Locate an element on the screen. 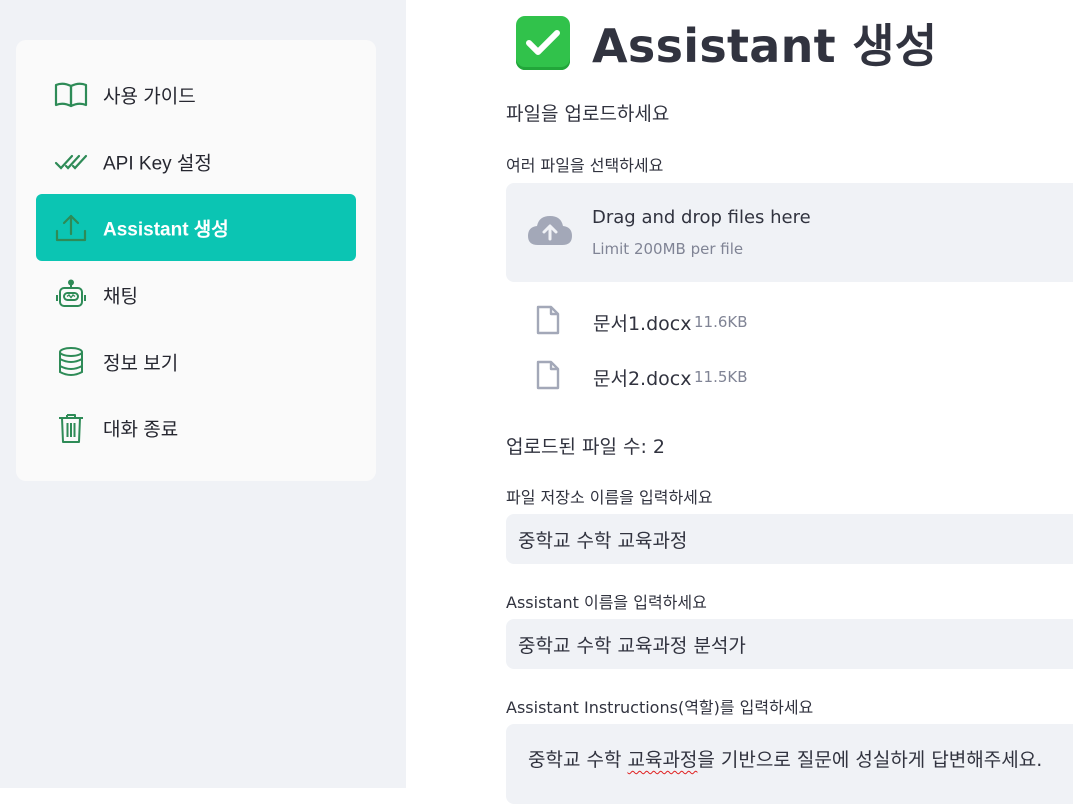  spellcheck-underline: 교육과정 is located at coordinates (662, 760).